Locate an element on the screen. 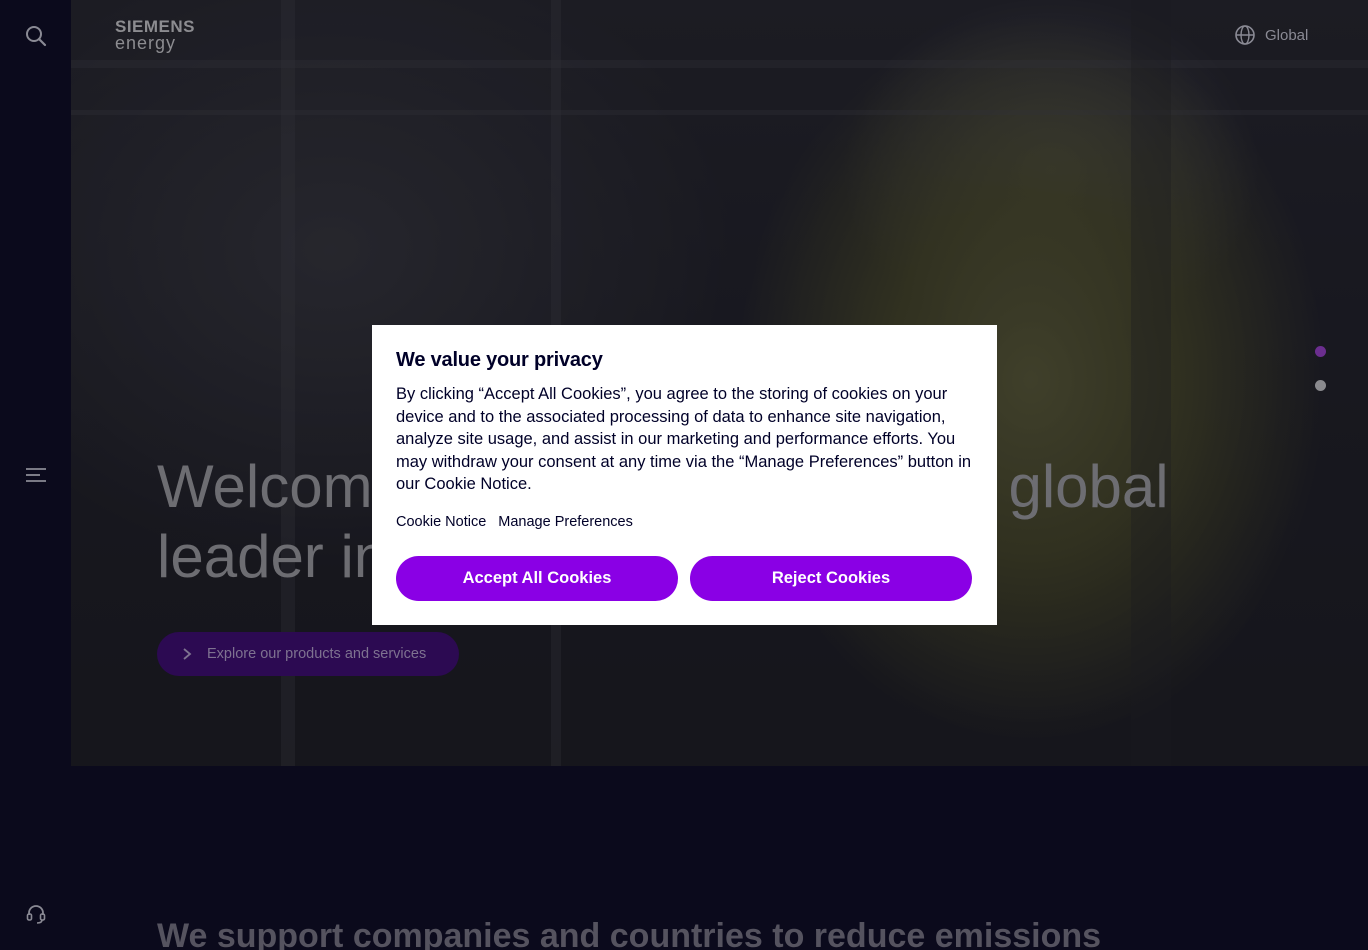  cookie-notice-link: Cookie Notice is located at coordinates (441, 522).